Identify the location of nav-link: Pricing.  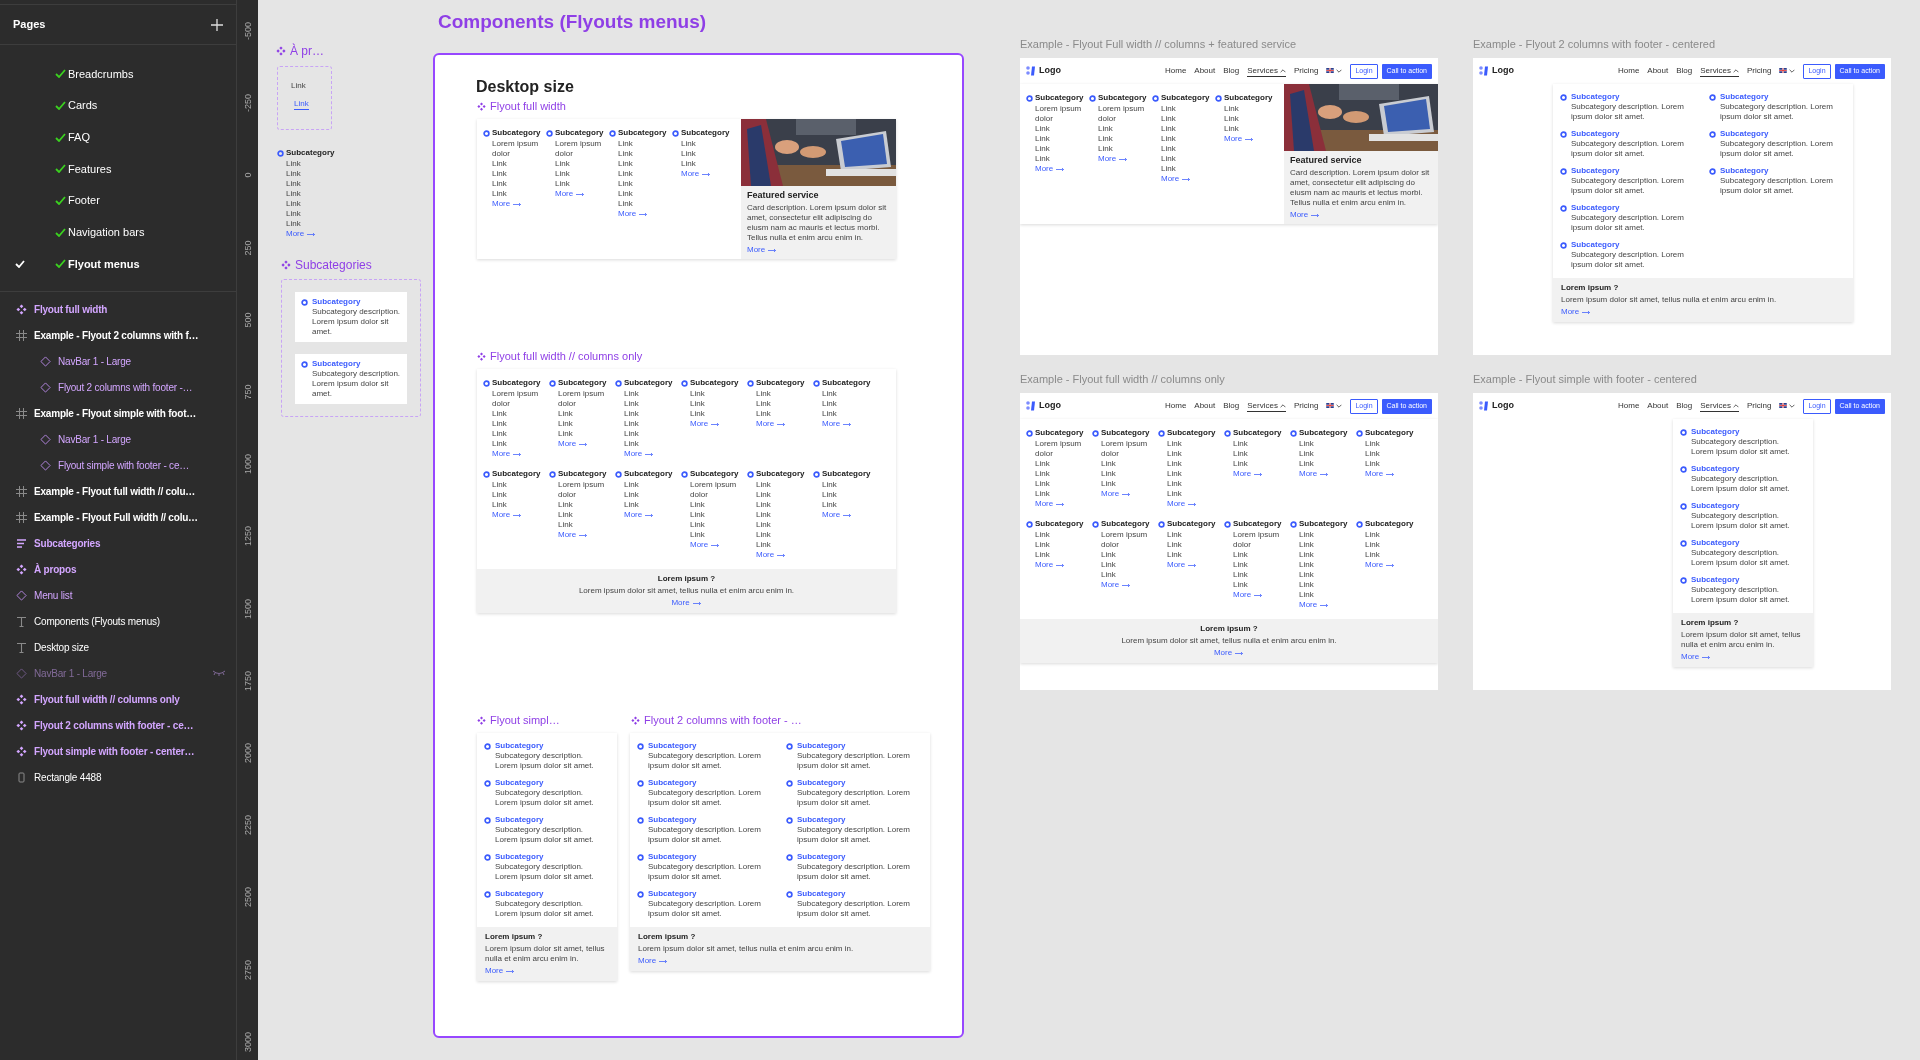
(1306, 71).